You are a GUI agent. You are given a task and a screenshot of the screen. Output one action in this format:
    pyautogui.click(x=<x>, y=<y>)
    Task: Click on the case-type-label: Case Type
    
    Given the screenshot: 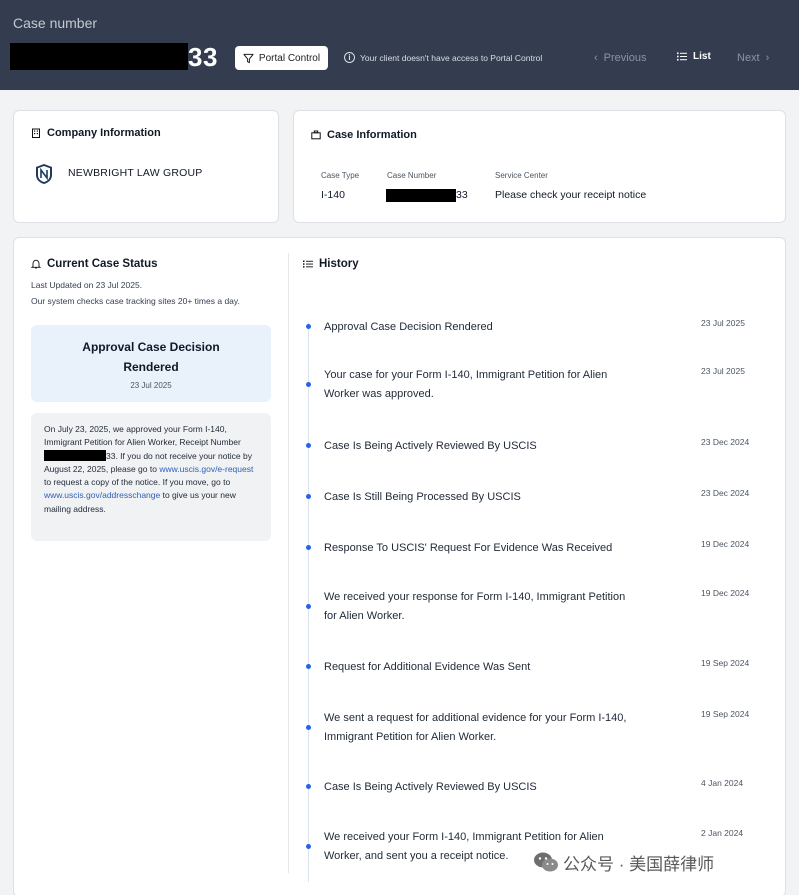 What is the action you would take?
    pyautogui.click(x=340, y=175)
    